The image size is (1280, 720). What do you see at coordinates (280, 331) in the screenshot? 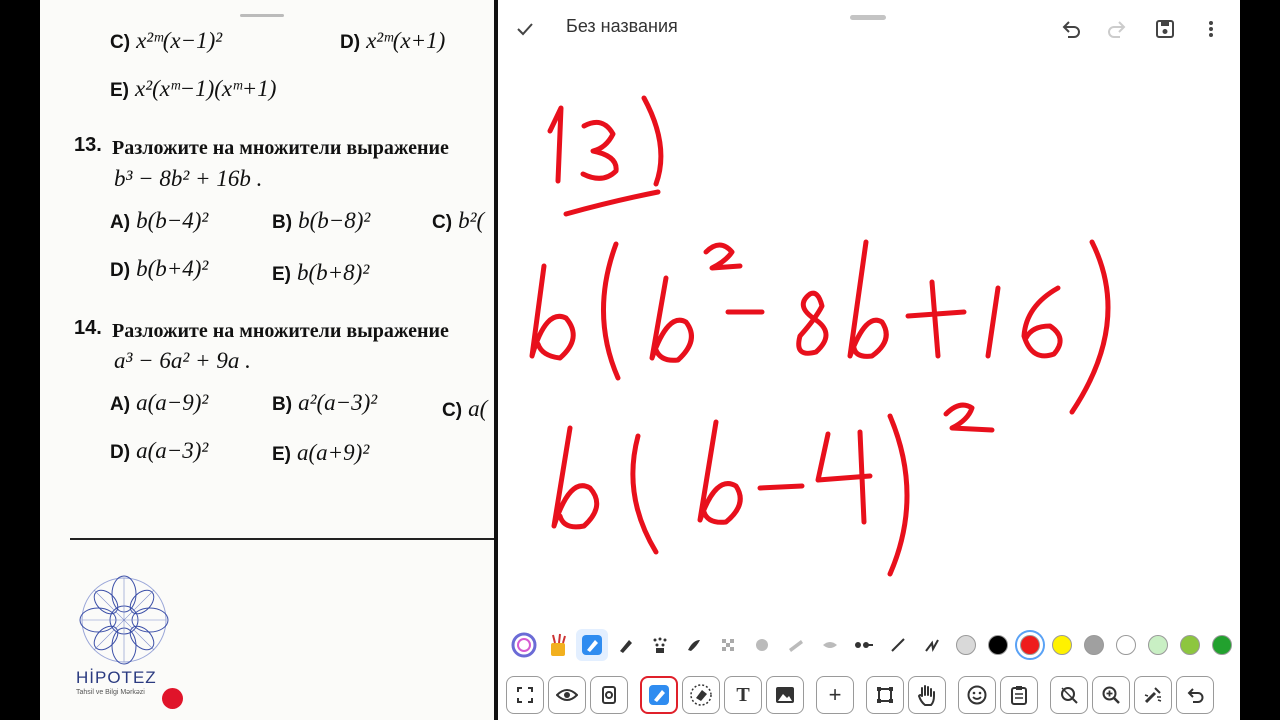
I see `question-14-text: Разложите на множители выражение` at bounding box center [280, 331].